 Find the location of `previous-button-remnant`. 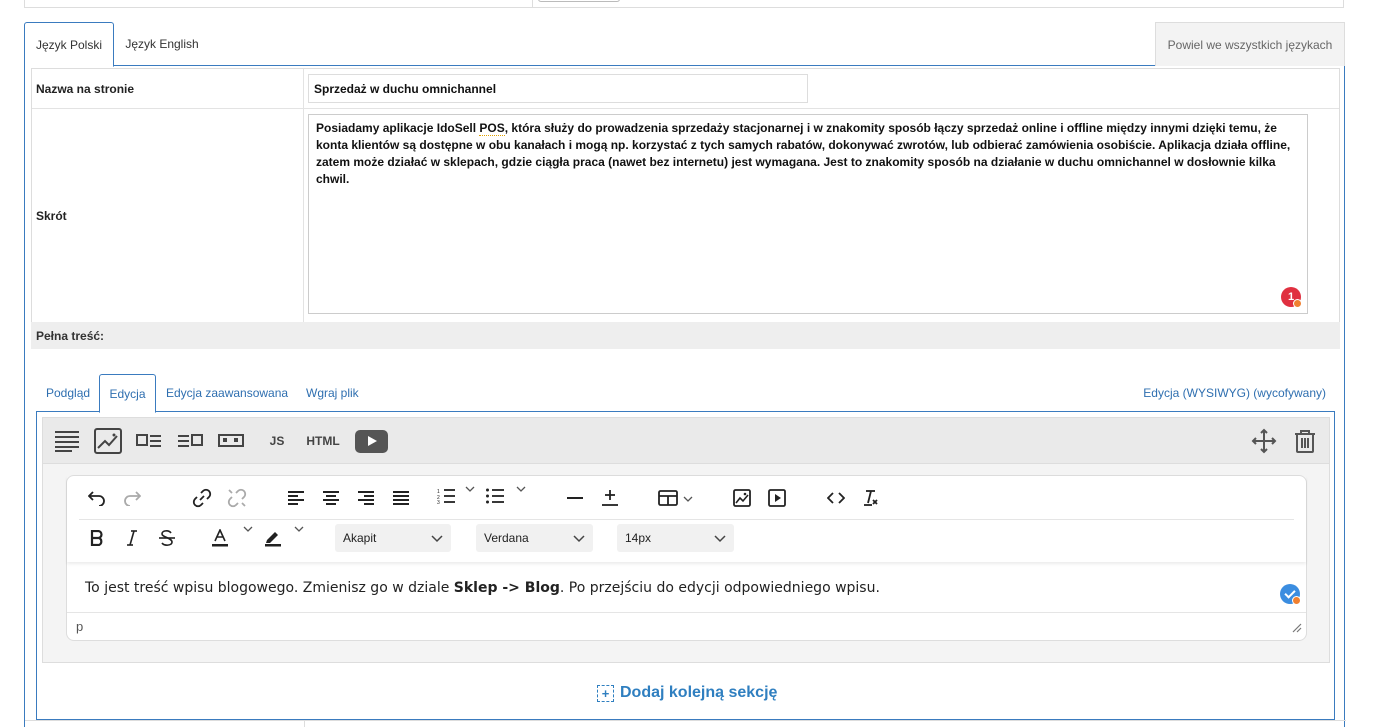

previous-button-remnant is located at coordinates (579, 1).